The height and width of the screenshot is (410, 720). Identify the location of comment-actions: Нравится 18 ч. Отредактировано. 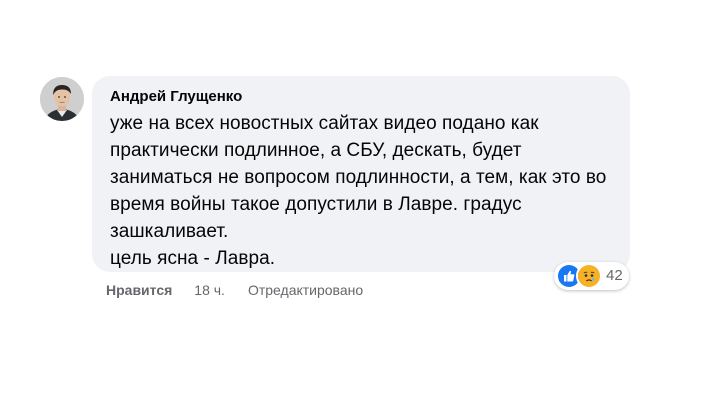
(234, 290).